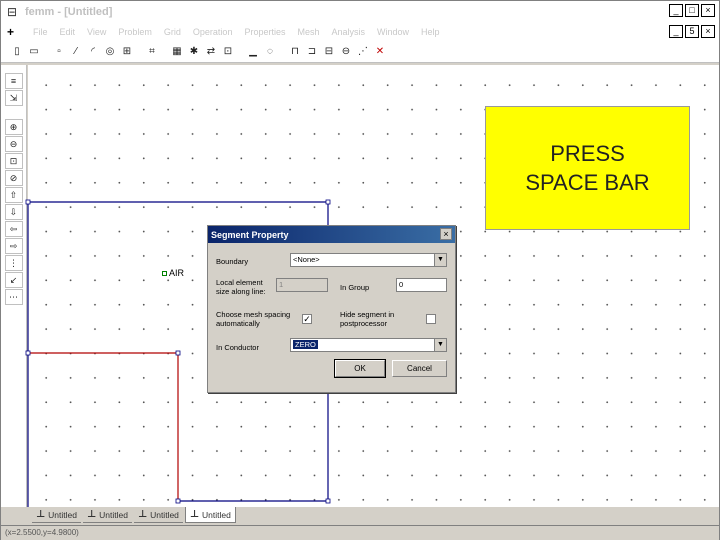  I want to click on in-group-label: In Group, so click(355, 287).